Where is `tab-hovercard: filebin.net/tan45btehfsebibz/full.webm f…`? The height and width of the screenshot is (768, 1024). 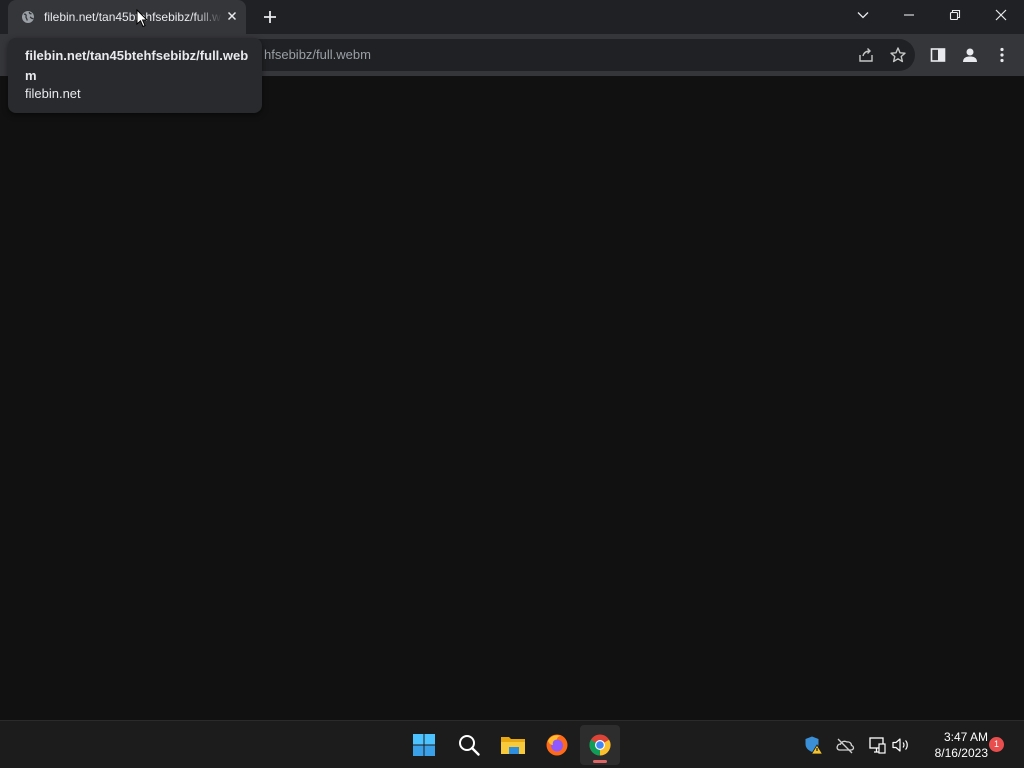
tab-hovercard: filebin.net/tan45btehfsebibz/full.webm f… is located at coordinates (135, 75).